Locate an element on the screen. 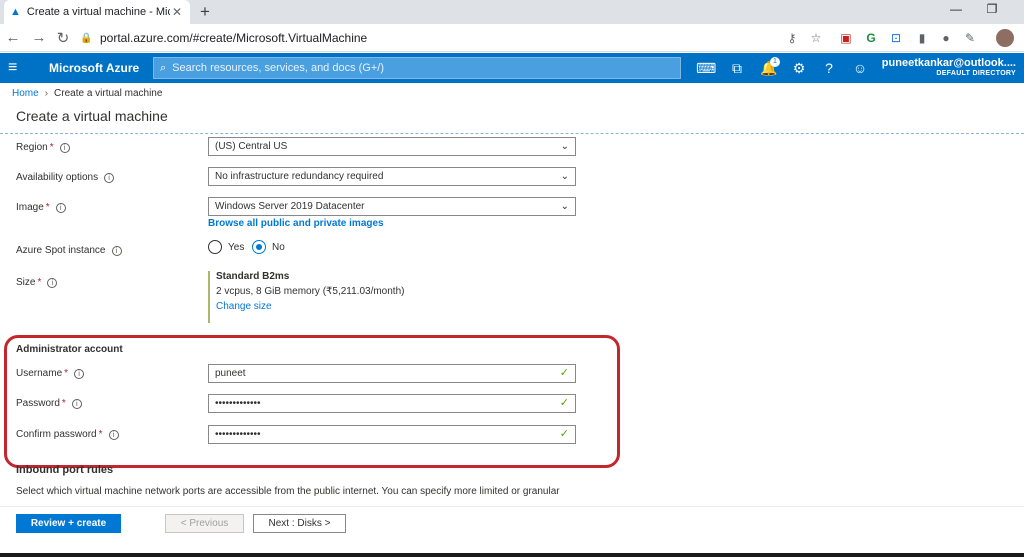  username-value: puneet is located at coordinates (230, 373).